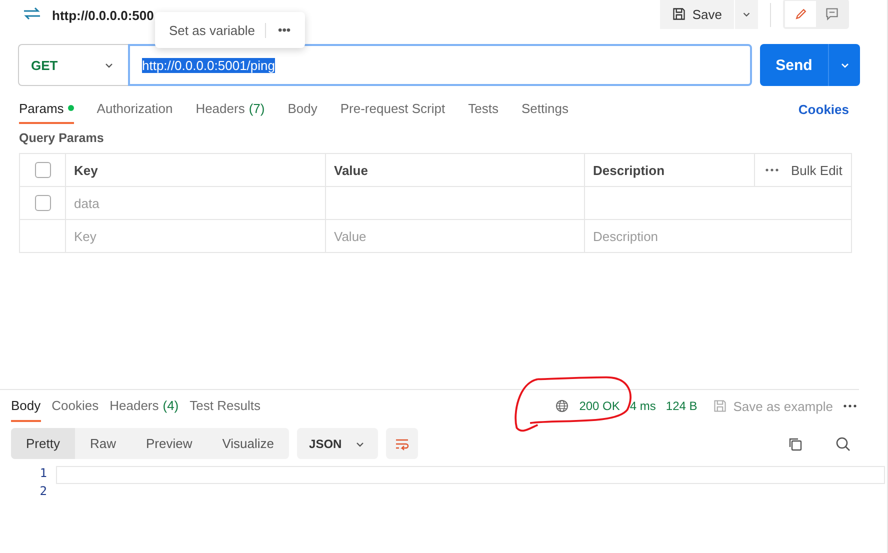 The width and height of the screenshot is (888, 553). I want to click on wrap-lines-button, so click(402, 443).